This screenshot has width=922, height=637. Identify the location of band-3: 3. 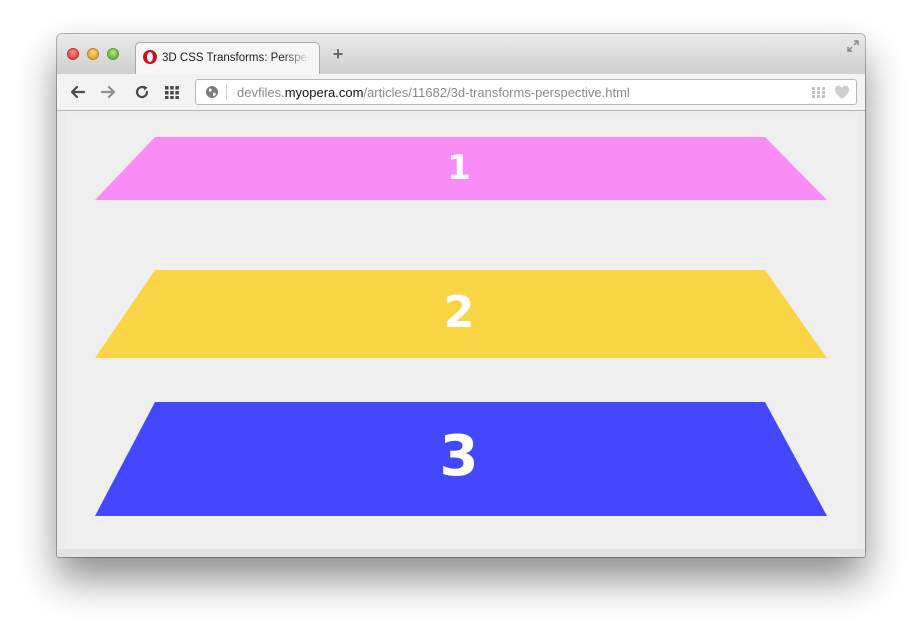
(461, 459).